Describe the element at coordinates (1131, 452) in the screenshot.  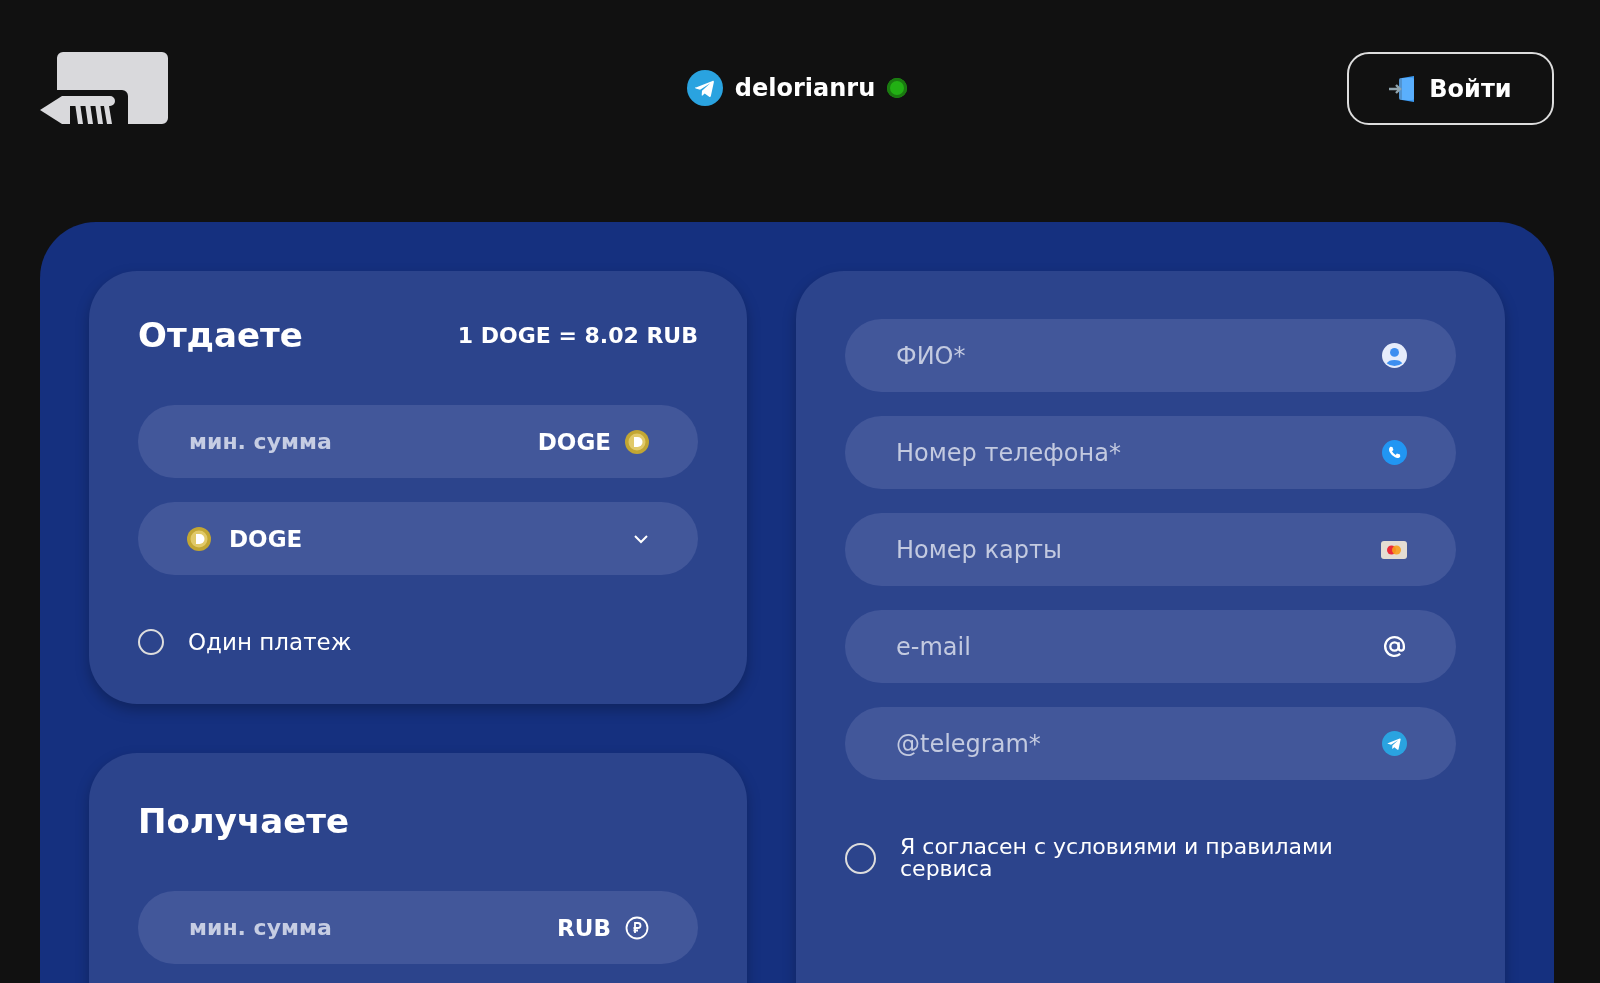
I see `input-field: Номер телефона*` at that location.